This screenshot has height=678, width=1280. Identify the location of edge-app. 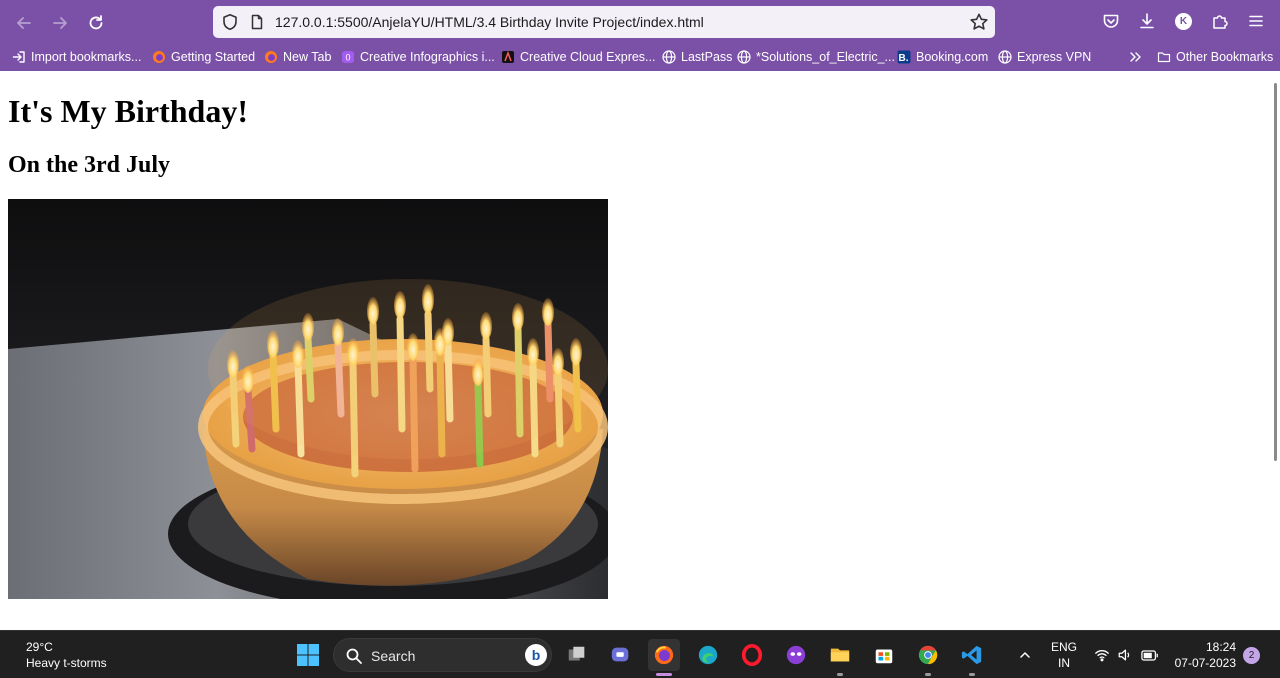
(708, 655).